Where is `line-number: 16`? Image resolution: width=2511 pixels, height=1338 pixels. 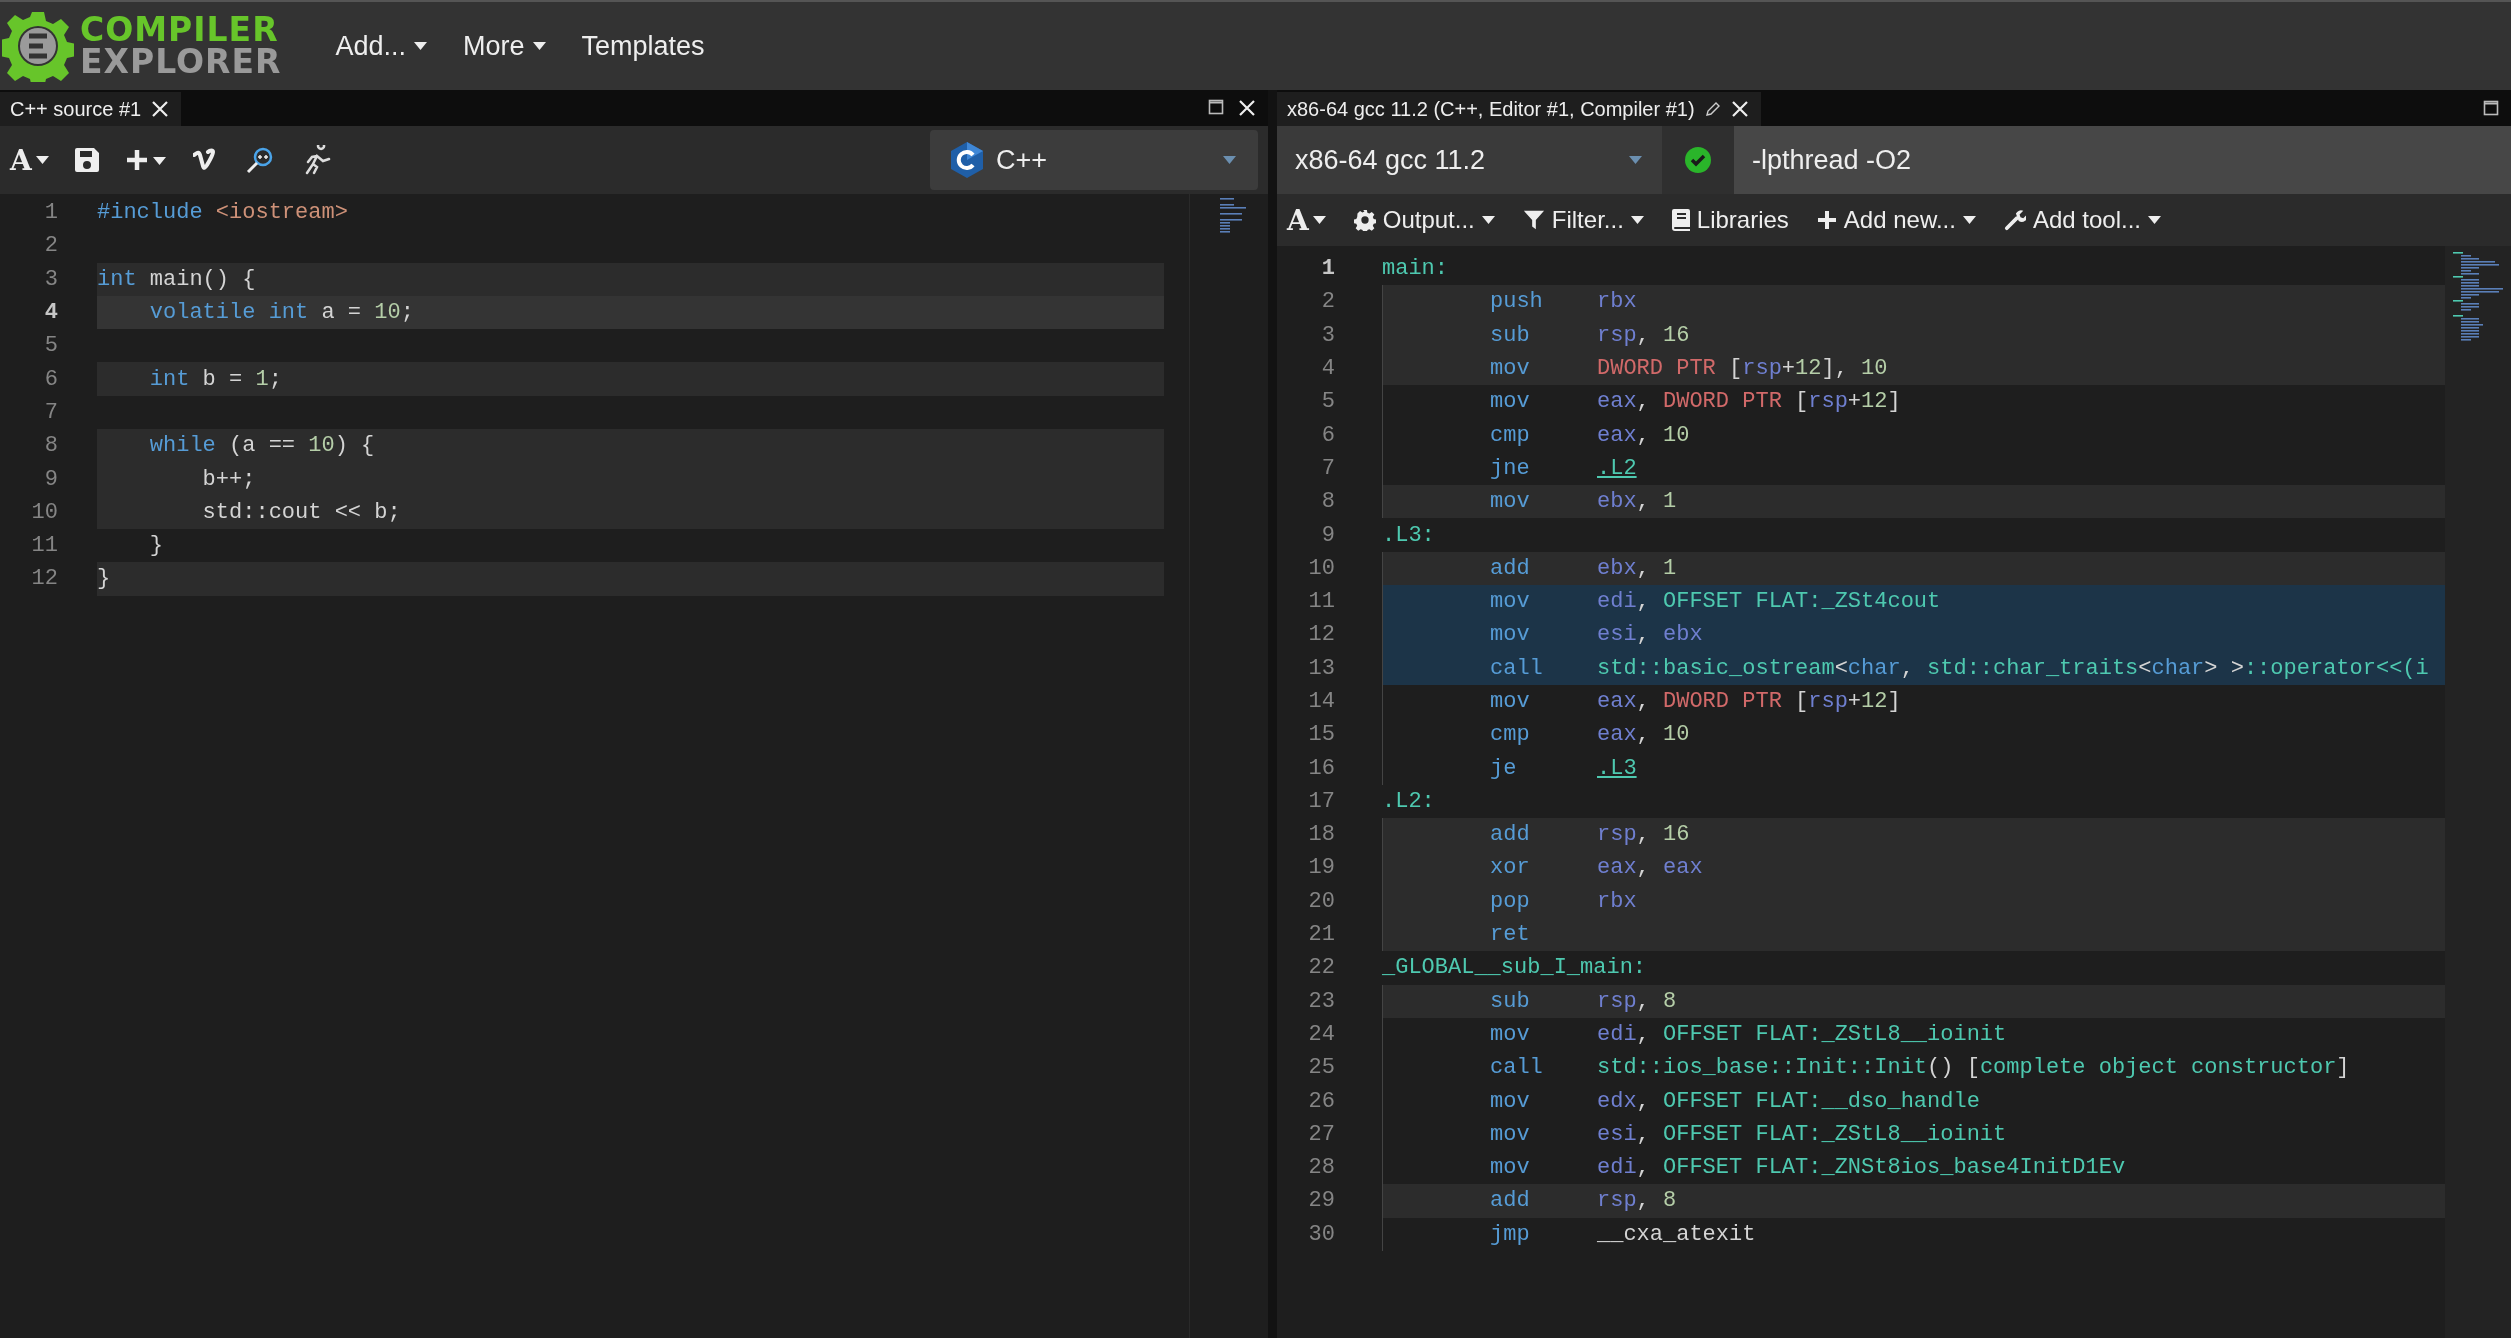
line-number: 16 is located at coordinates (1321, 768).